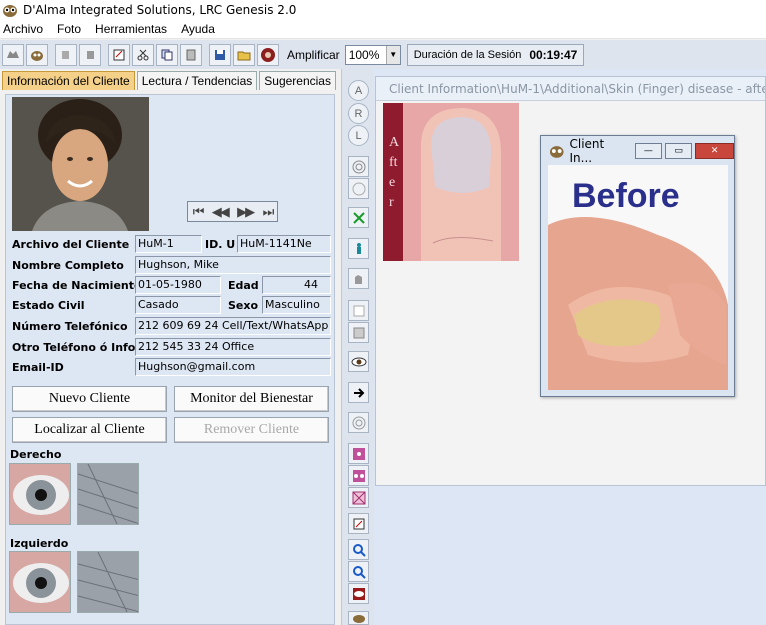 This screenshot has width=766, height=625. I want to click on session-timer: Duración de la Sesión 00:19:47, so click(495, 54).